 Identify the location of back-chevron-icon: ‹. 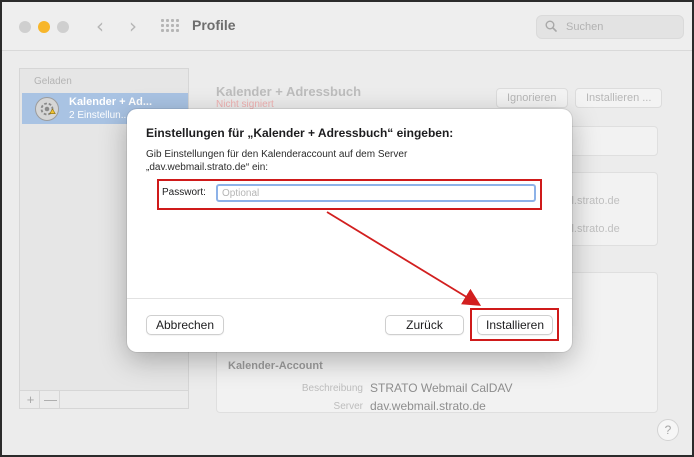
(100, 26).